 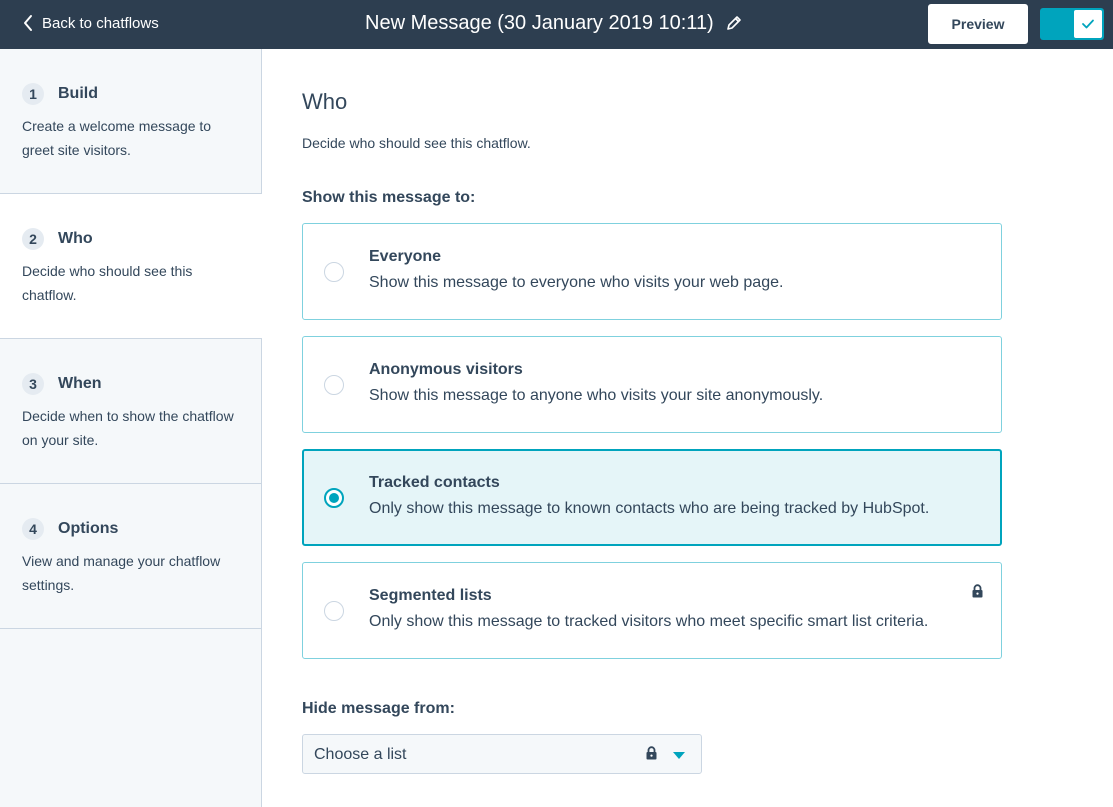 I want to click on step-number: 2, so click(x=33, y=239).